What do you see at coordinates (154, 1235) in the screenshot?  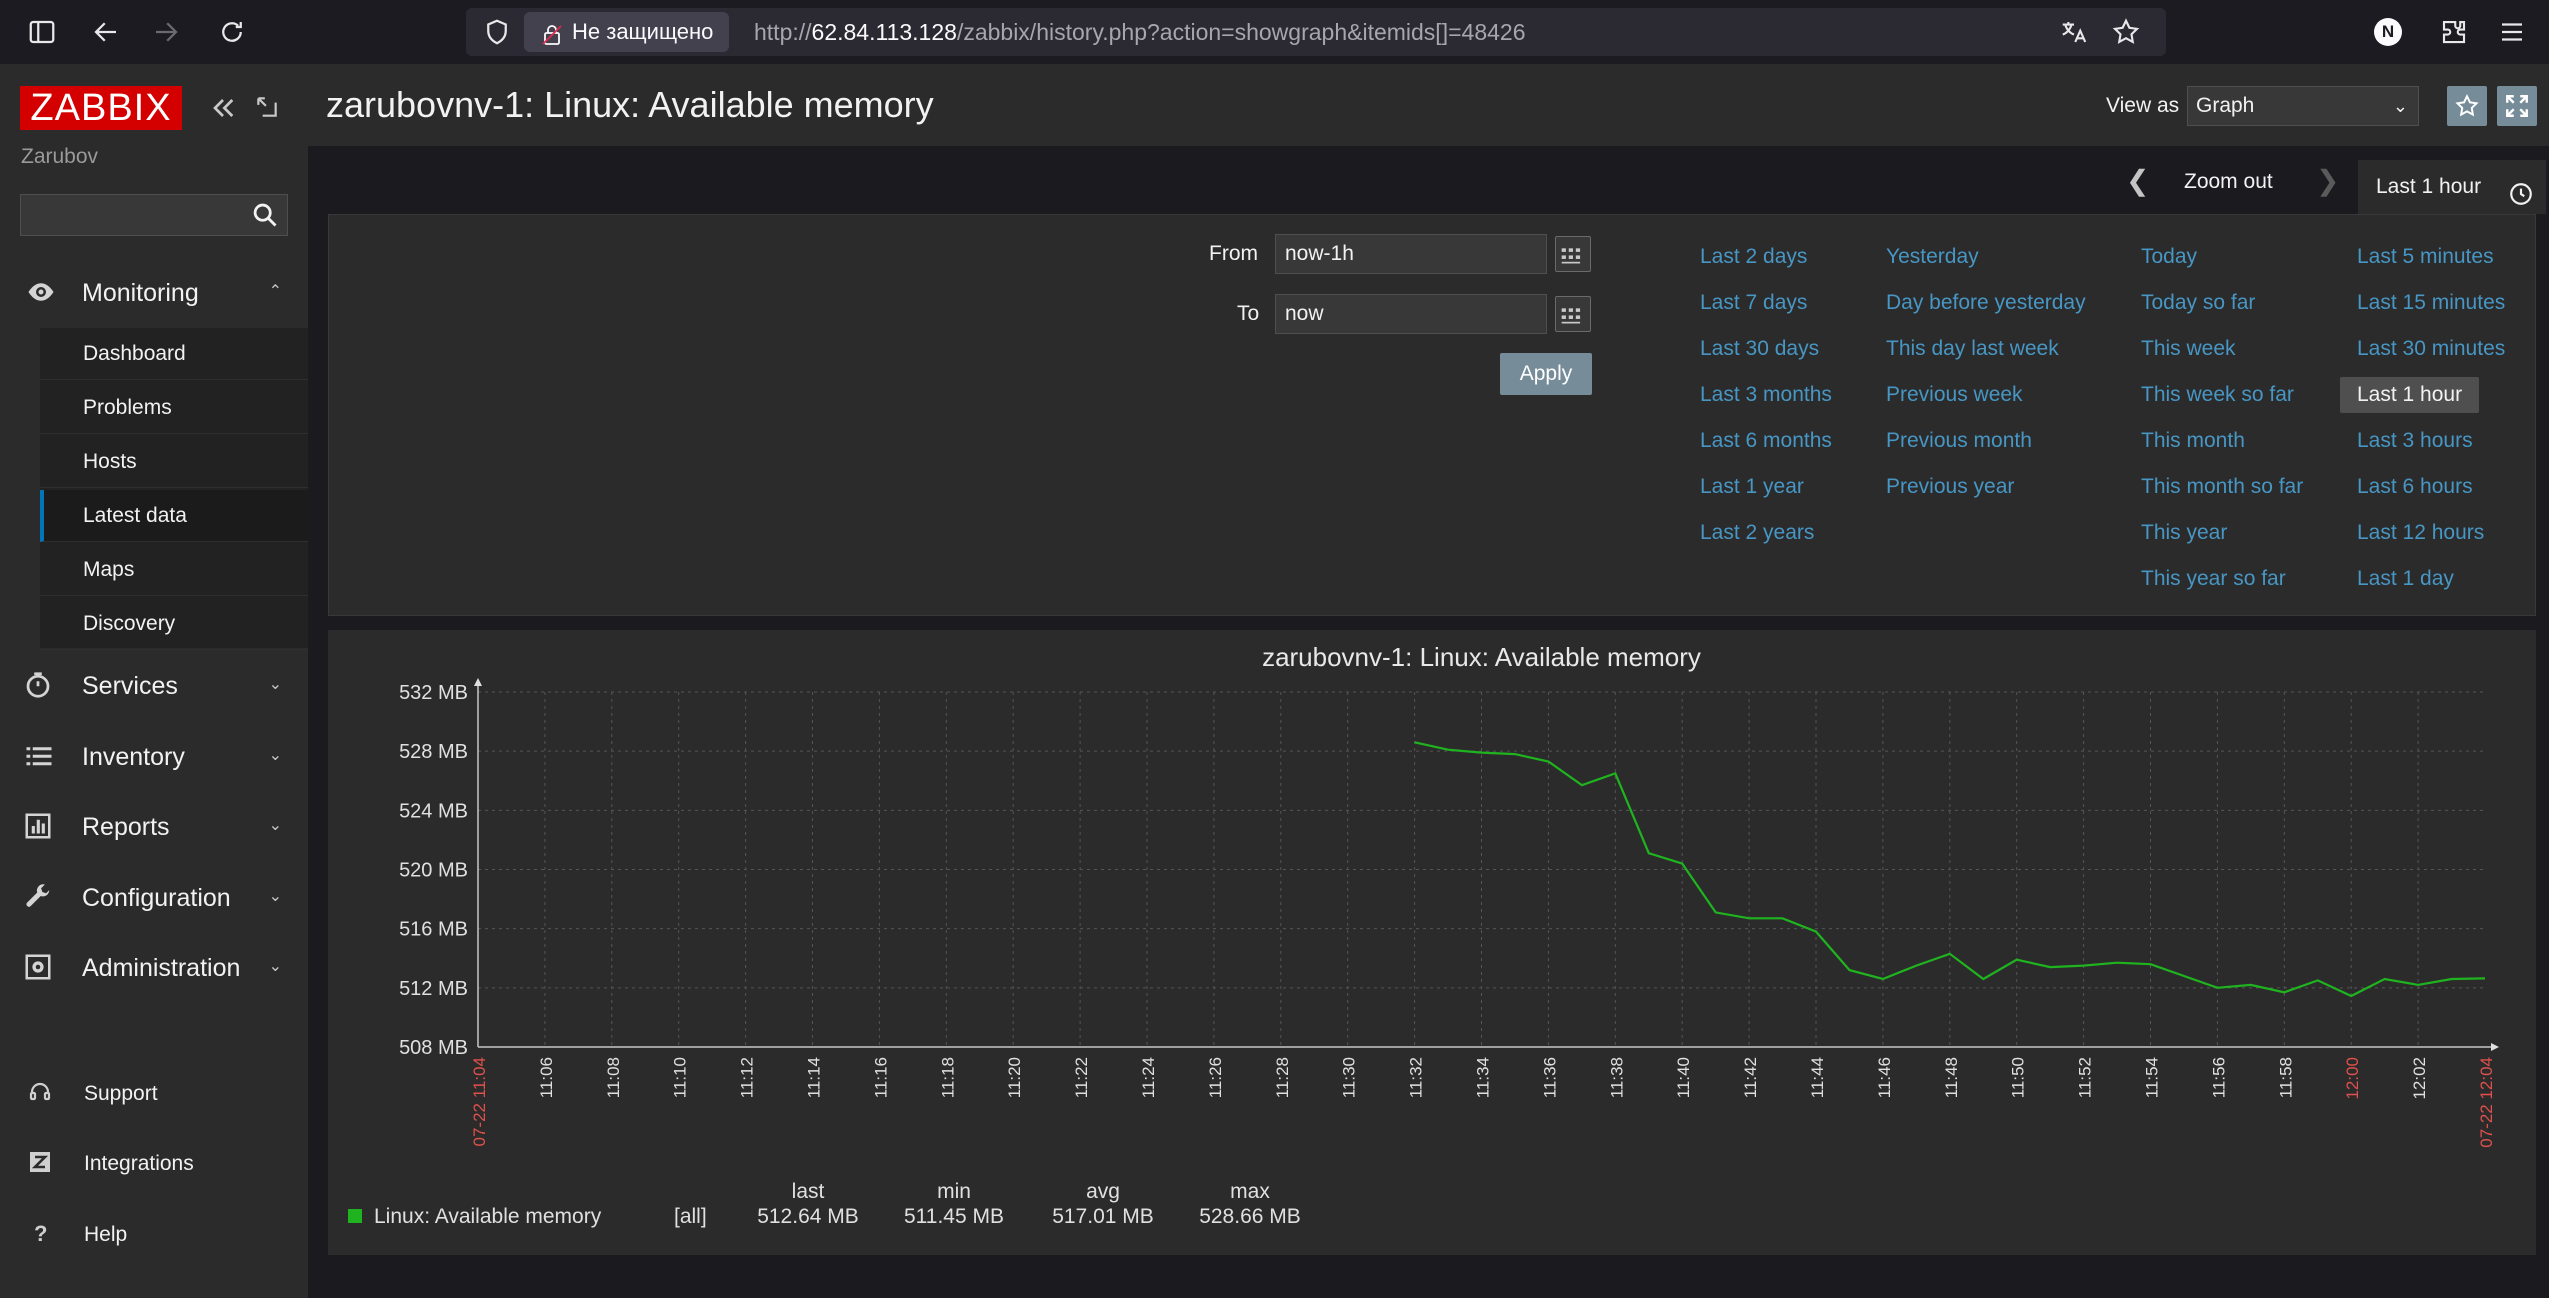 I see `footer-help: ? Help` at bounding box center [154, 1235].